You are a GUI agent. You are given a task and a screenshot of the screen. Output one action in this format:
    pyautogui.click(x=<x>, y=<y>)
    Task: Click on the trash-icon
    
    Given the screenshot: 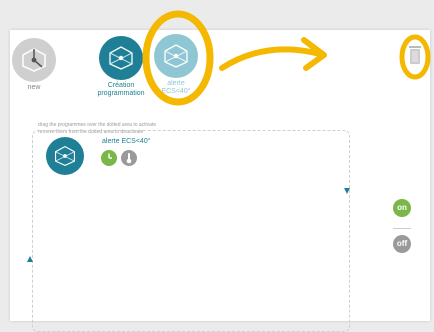 What is the action you would take?
    pyautogui.click(x=416, y=57)
    